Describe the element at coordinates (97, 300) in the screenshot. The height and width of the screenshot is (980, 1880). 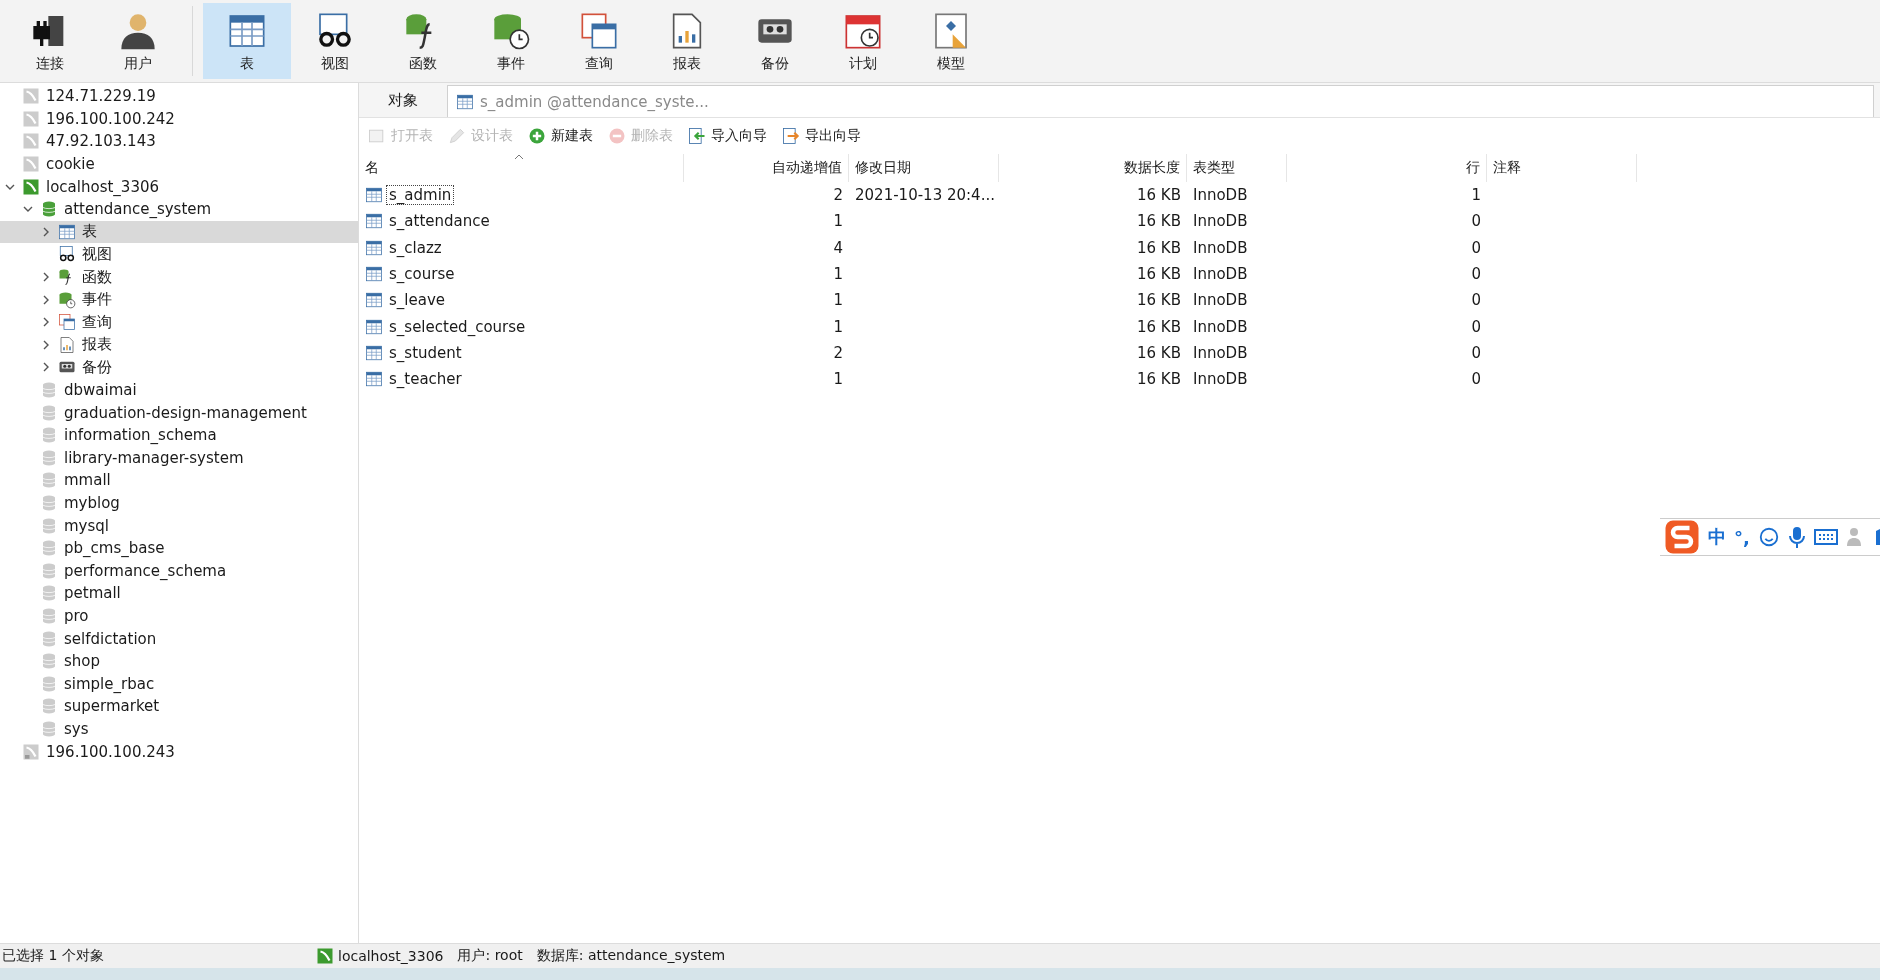
I see `tree-item-label: 事件` at that location.